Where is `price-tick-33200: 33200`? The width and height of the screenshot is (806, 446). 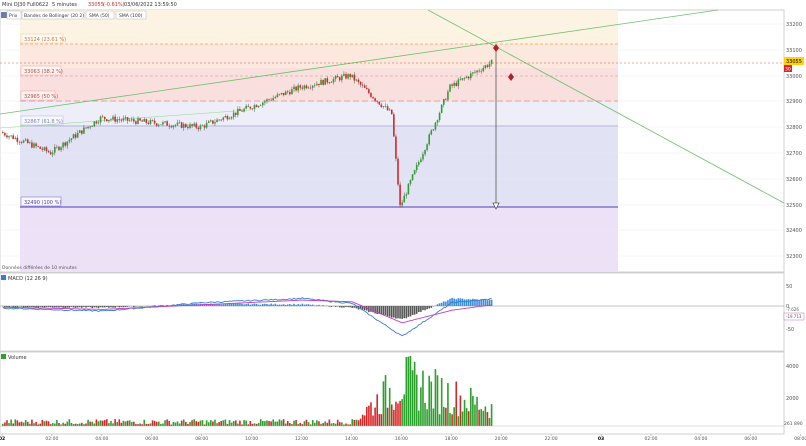 price-tick-33200: 33200 is located at coordinates (794, 25).